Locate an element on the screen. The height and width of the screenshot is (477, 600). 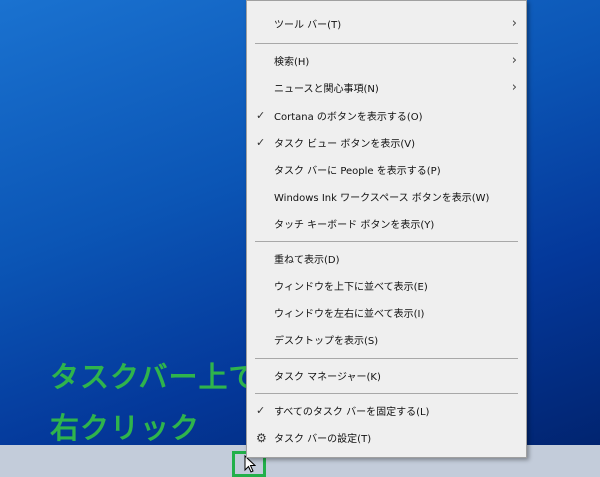
gear-icon: ⚙ is located at coordinates (261, 437).